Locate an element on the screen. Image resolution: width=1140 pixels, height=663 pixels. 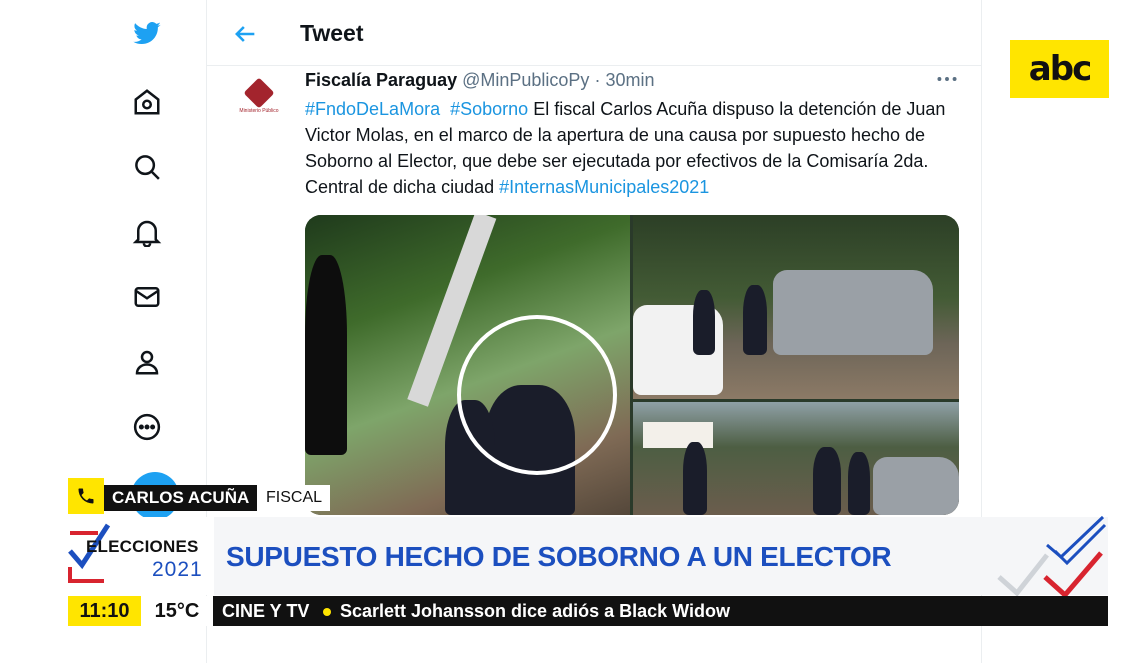
tweet-header: Fiscalía Paraguay @MinPublicoPy · 30min is located at coordinates (480, 80).